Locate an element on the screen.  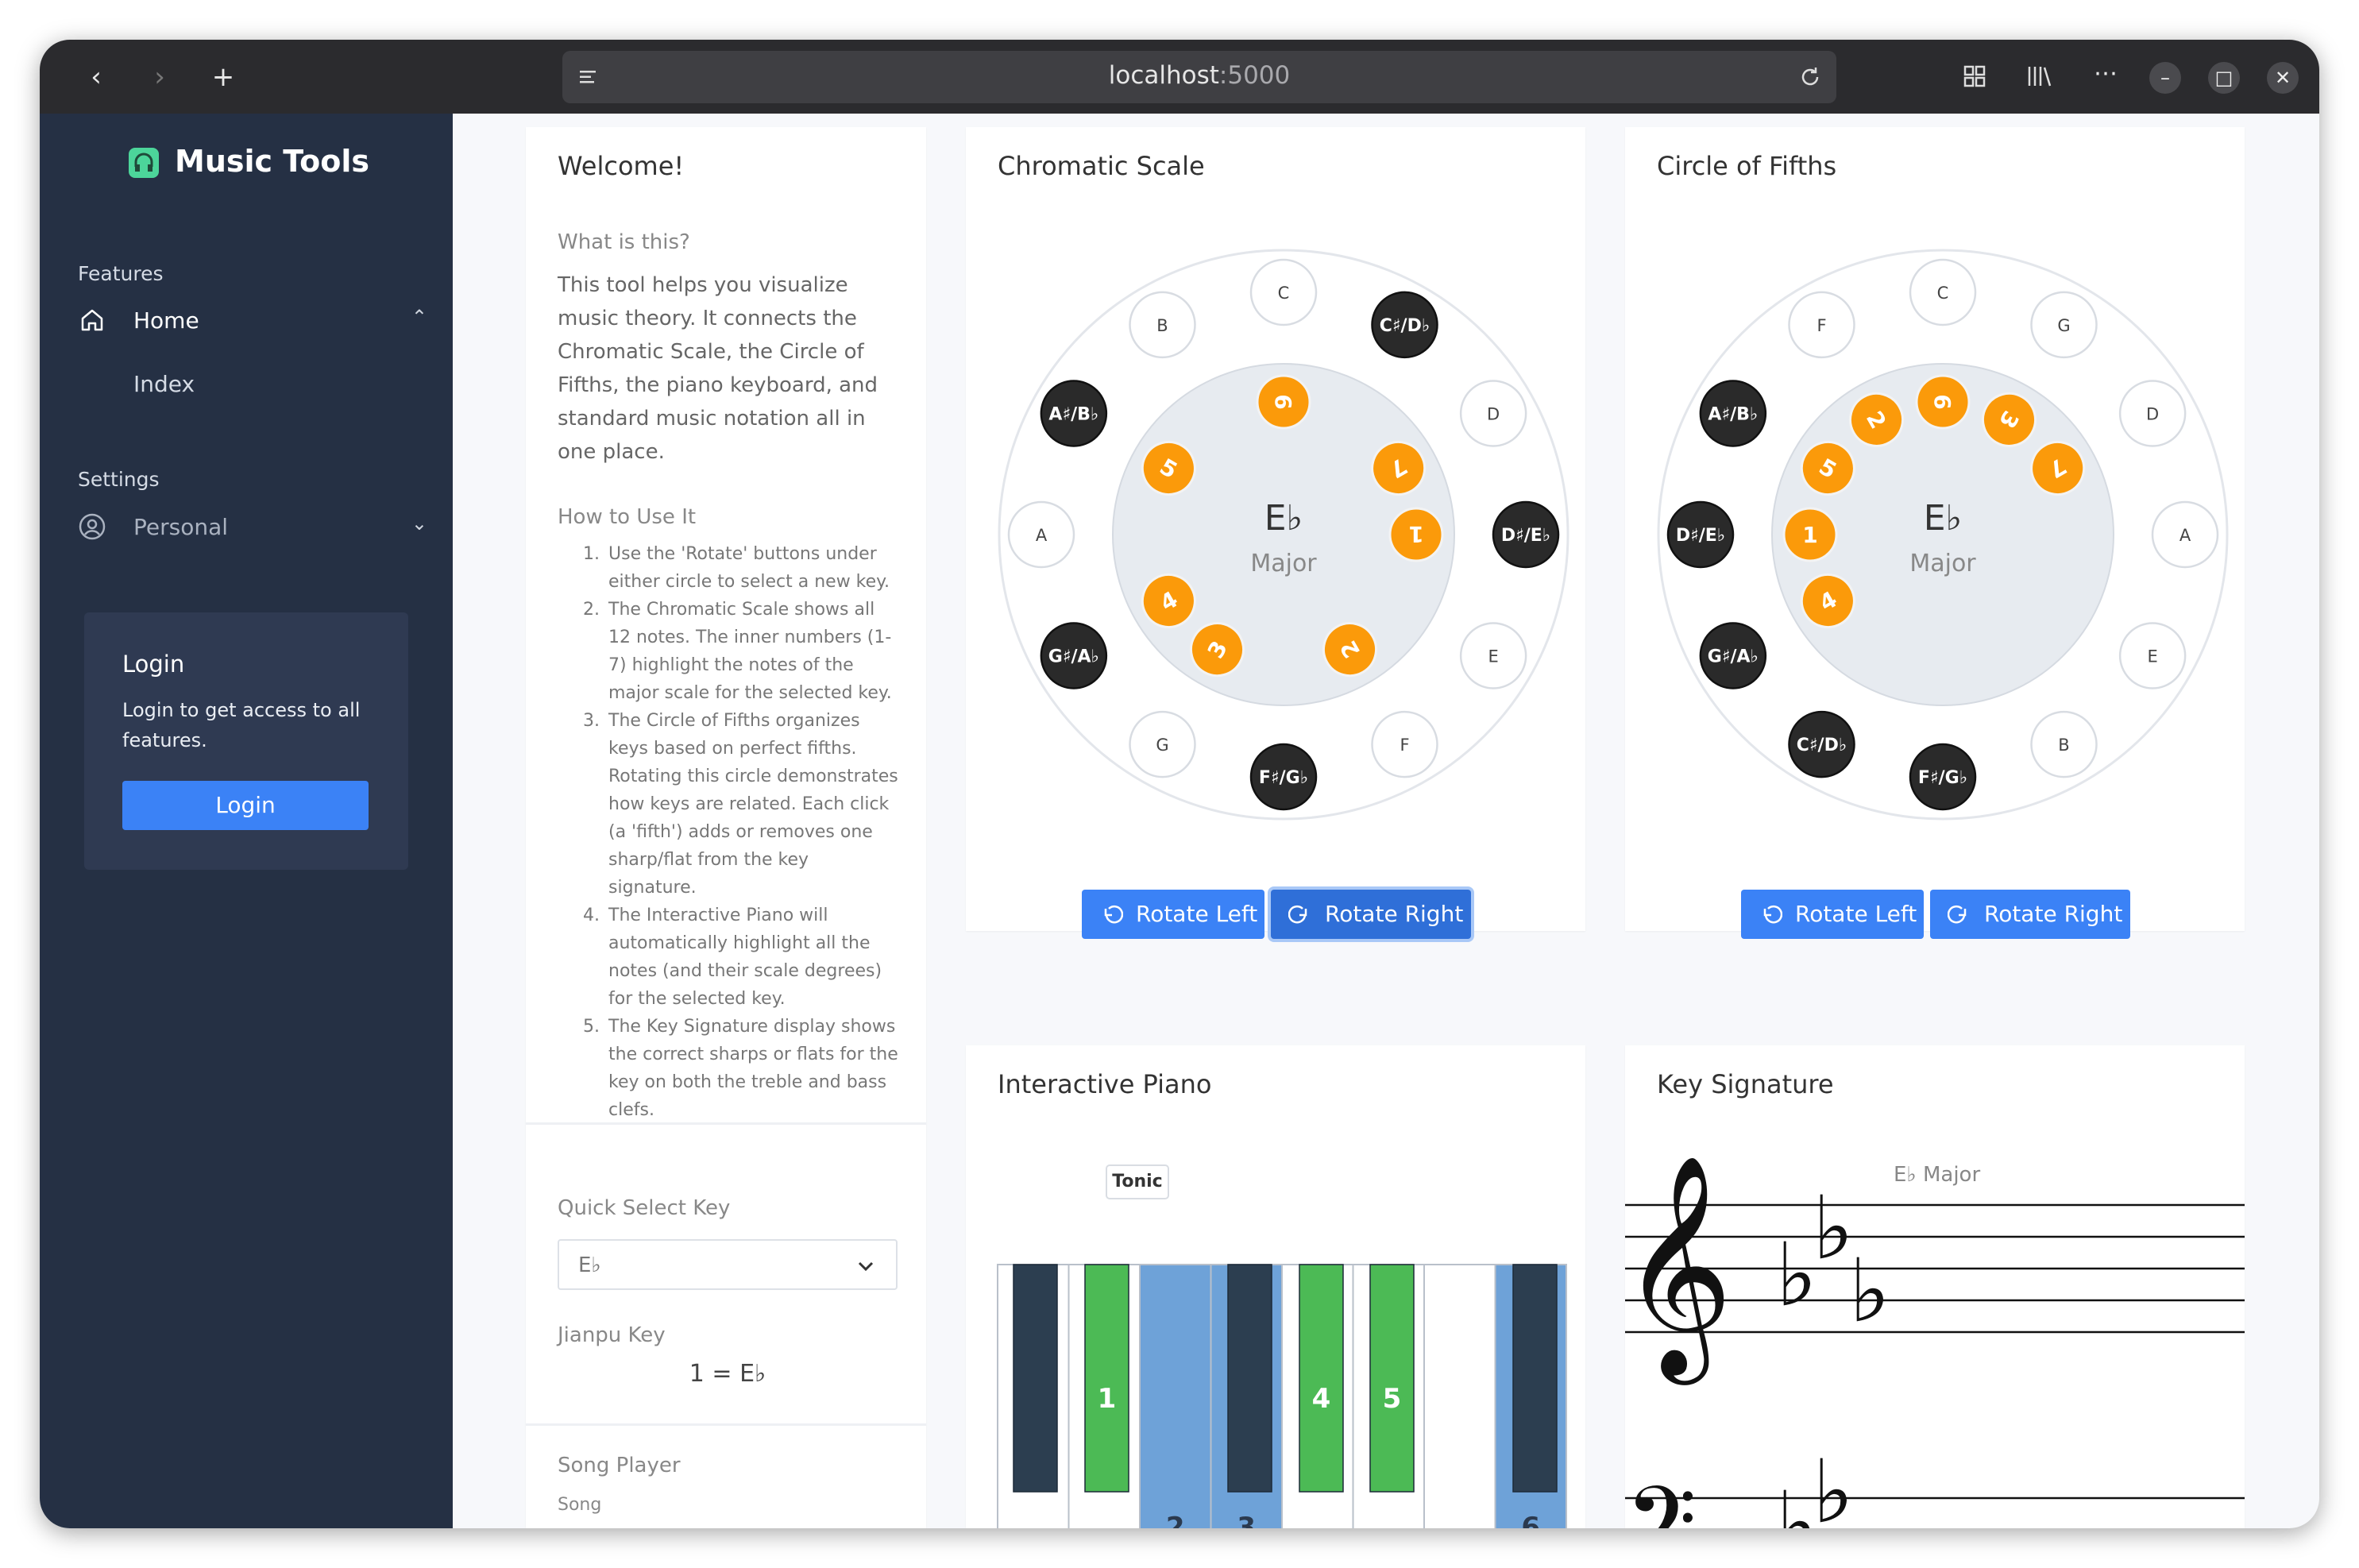
sidebar-item-personal: Personal ⌄ is located at coordinates (252, 526).